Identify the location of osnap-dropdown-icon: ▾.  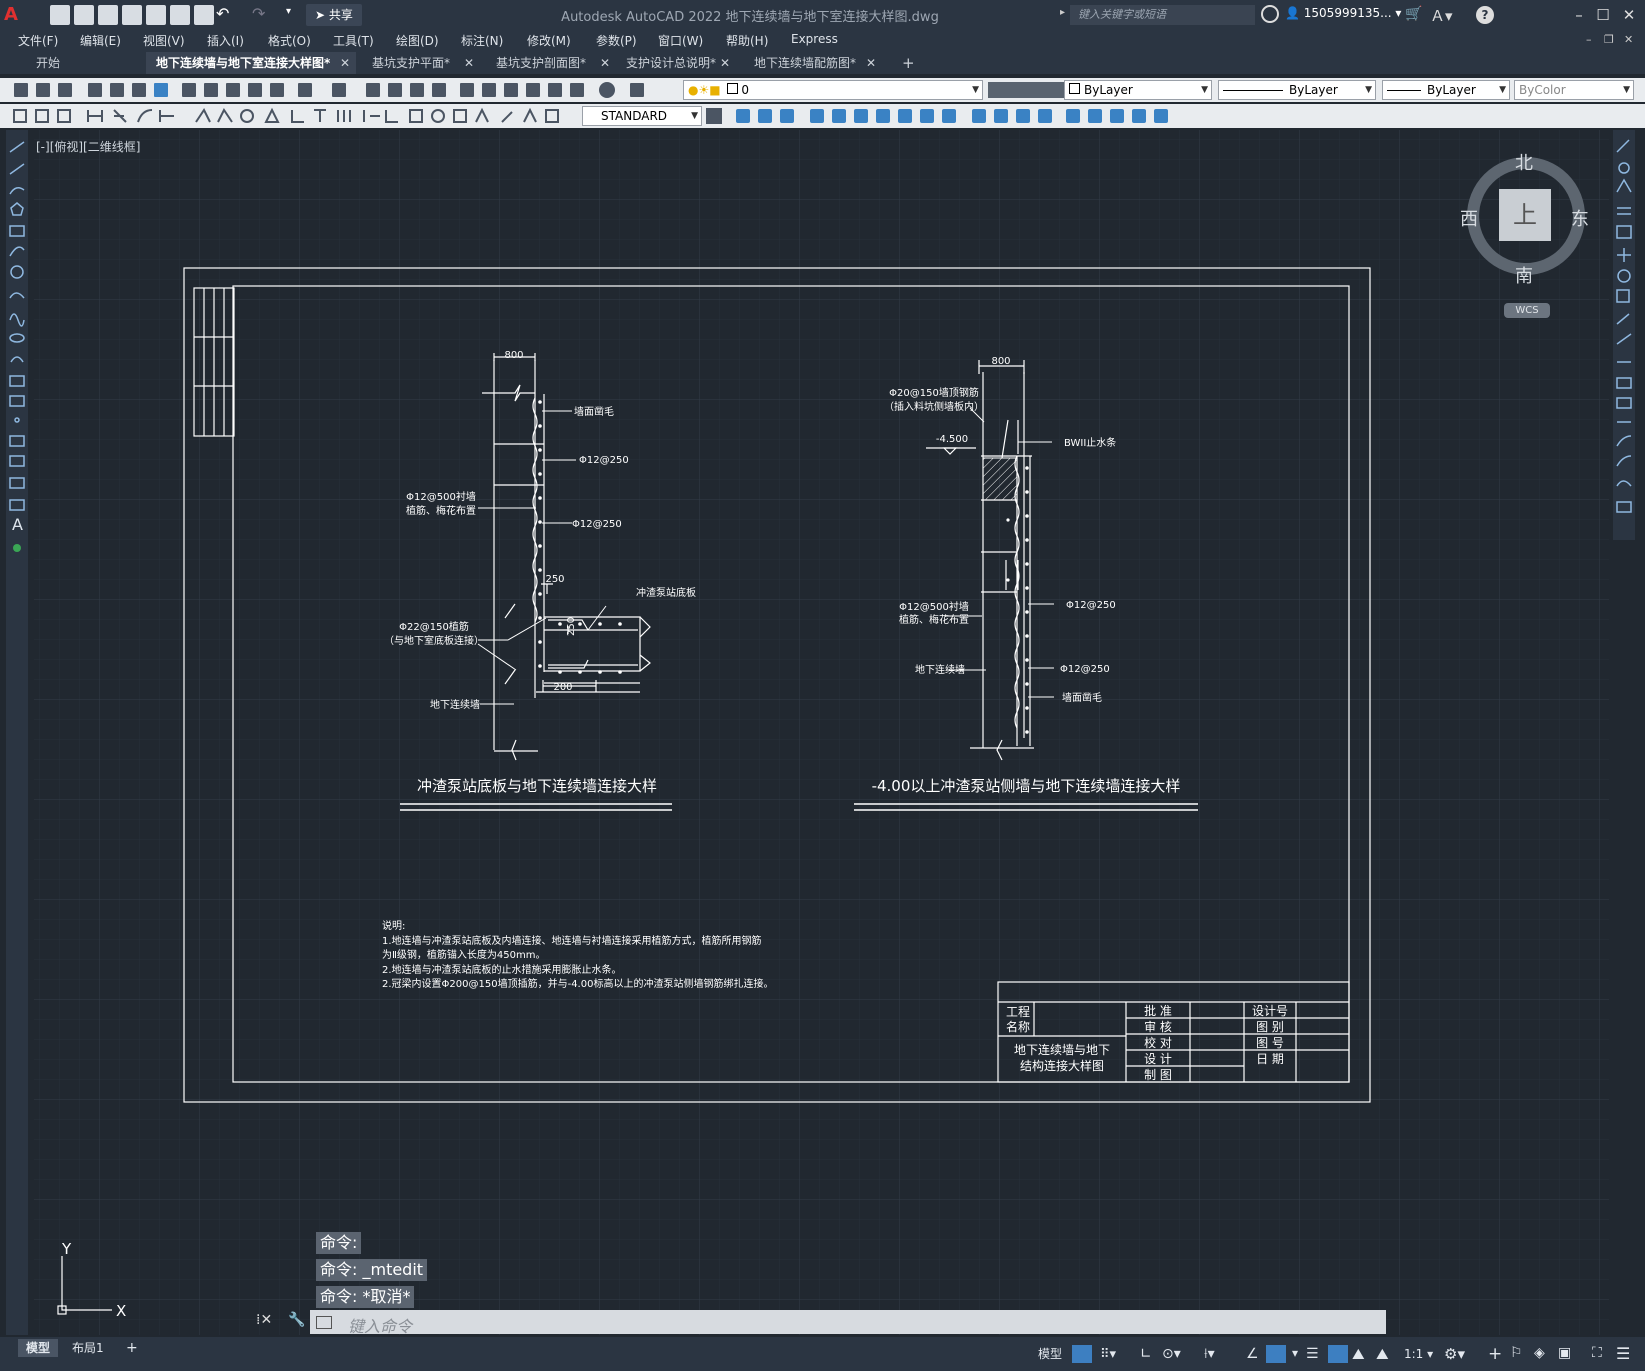
(1295, 1353).